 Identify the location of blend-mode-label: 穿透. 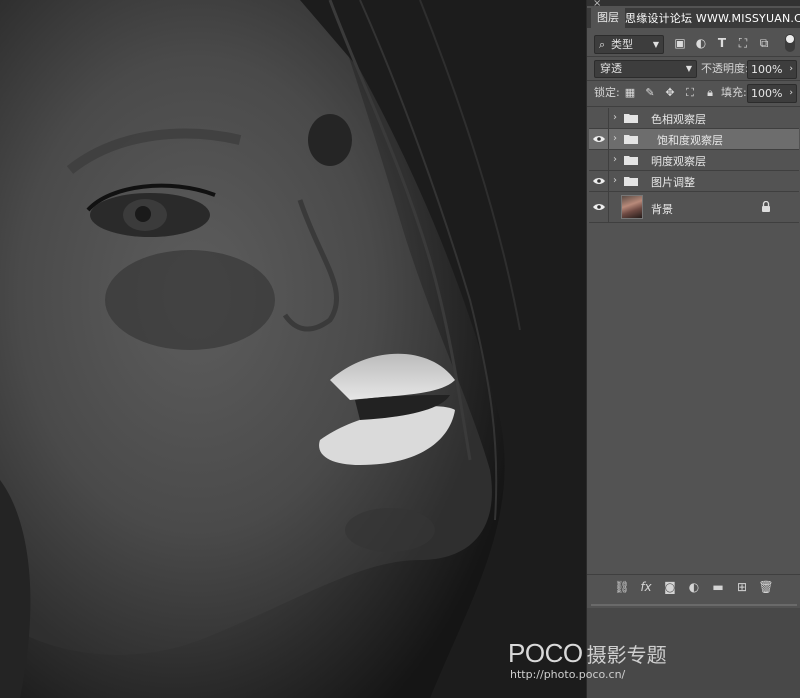
(611, 68).